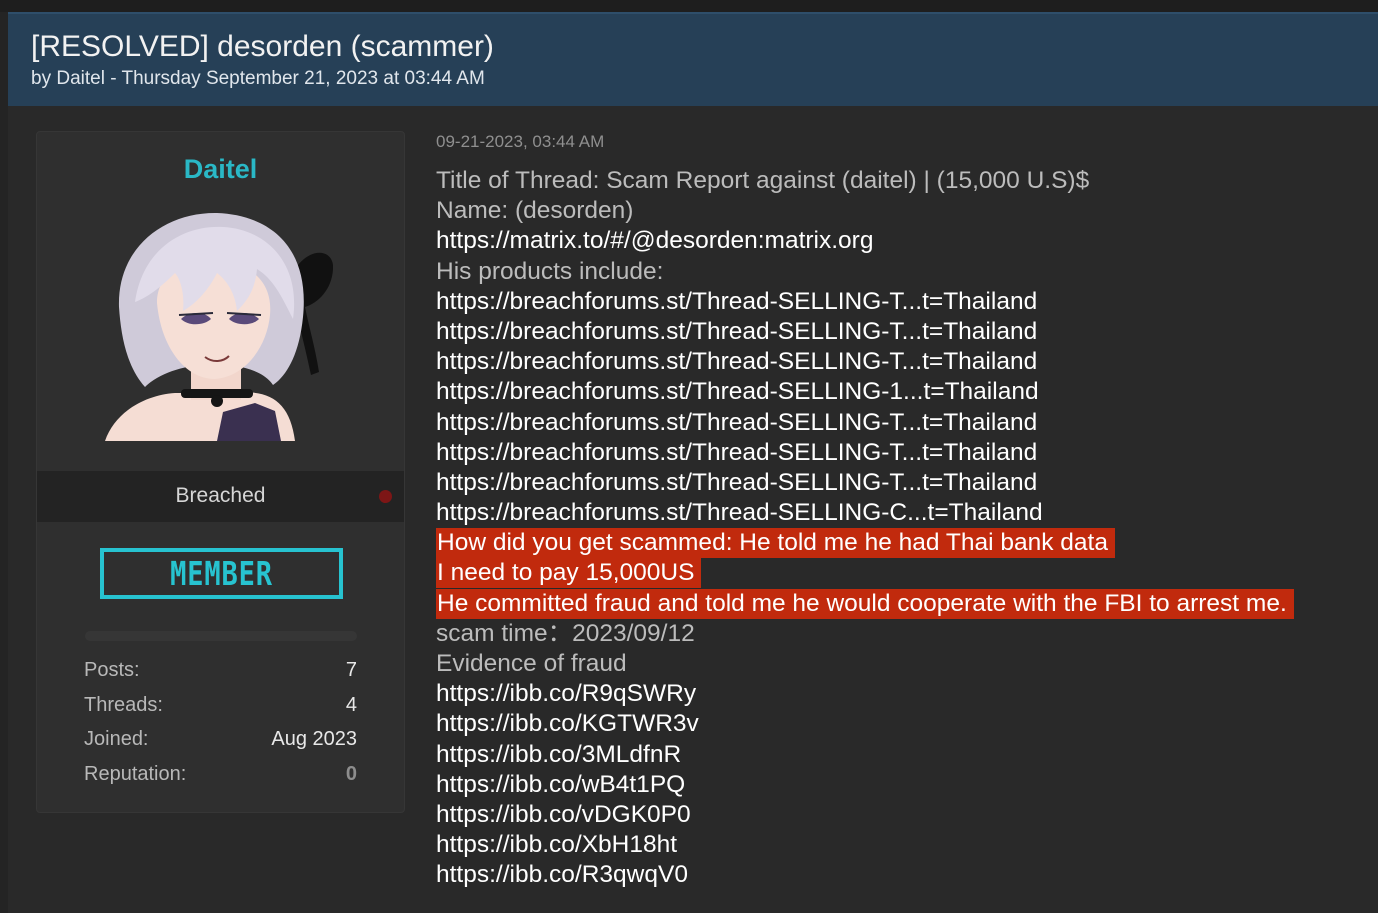  Describe the element at coordinates (221, 636) in the screenshot. I see `stats-divider` at that location.